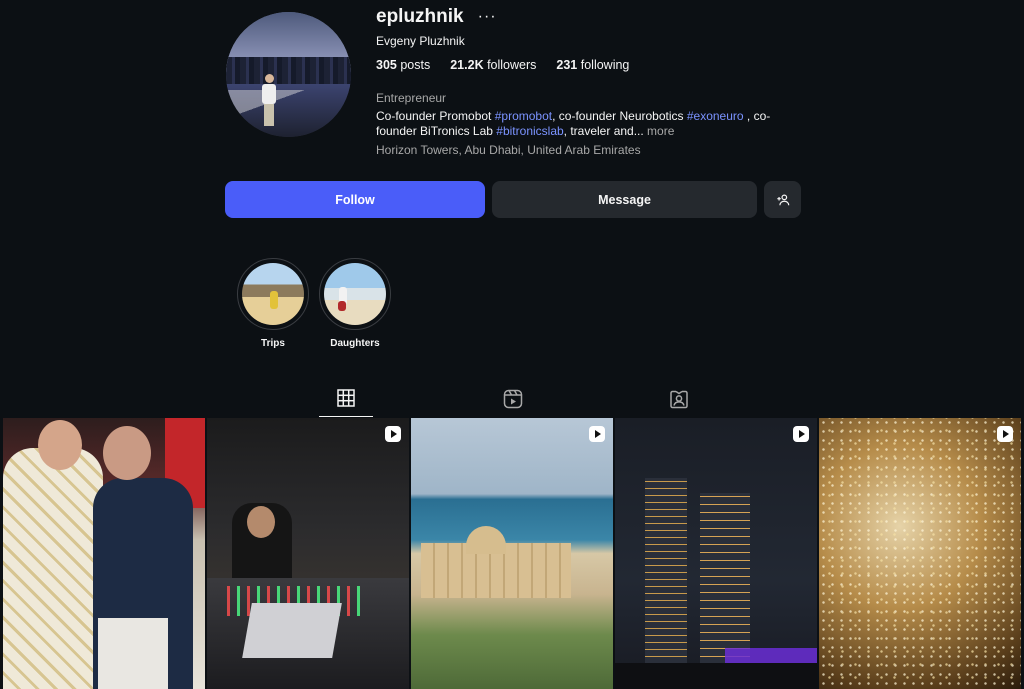 This screenshot has width=1024, height=689. Describe the element at coordinates (403, 65) in the screenshot. I see `posts-stat: 305 posts` at that location.